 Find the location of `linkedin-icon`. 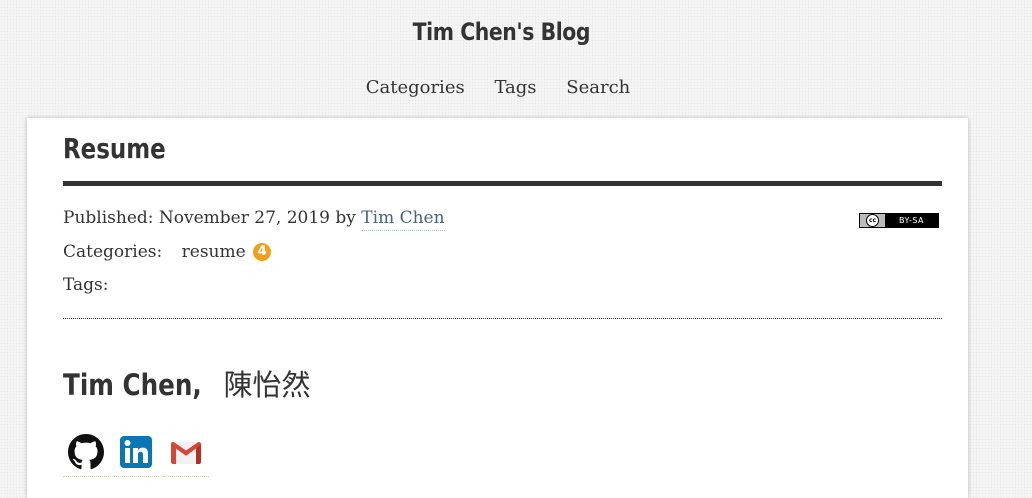

linkedin-icon is located at coordinates (136, 452).